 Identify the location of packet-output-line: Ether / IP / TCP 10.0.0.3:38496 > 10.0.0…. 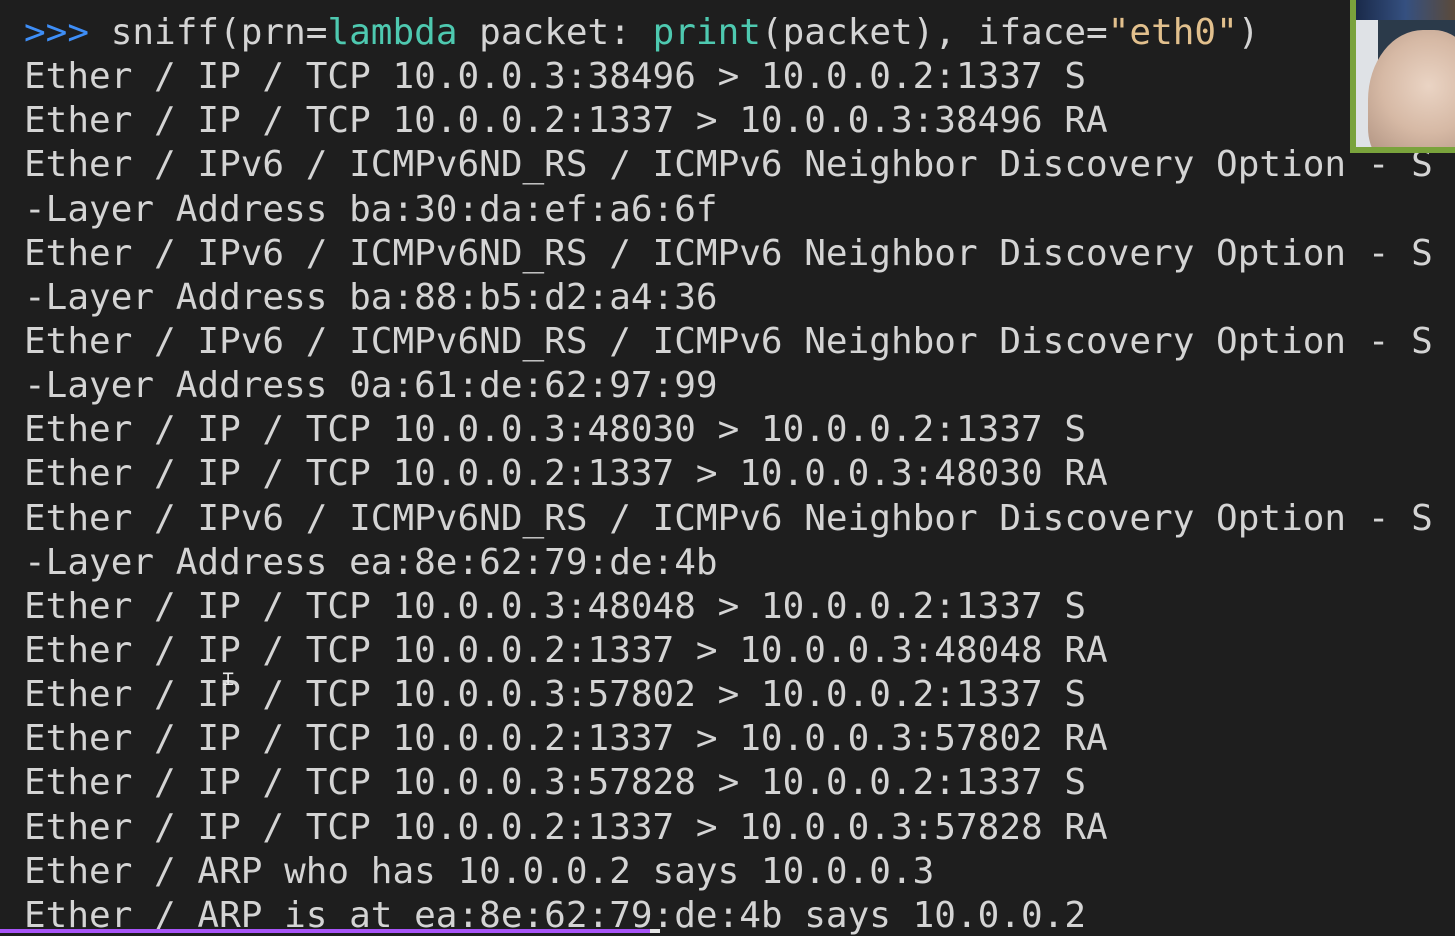
(555, 77).